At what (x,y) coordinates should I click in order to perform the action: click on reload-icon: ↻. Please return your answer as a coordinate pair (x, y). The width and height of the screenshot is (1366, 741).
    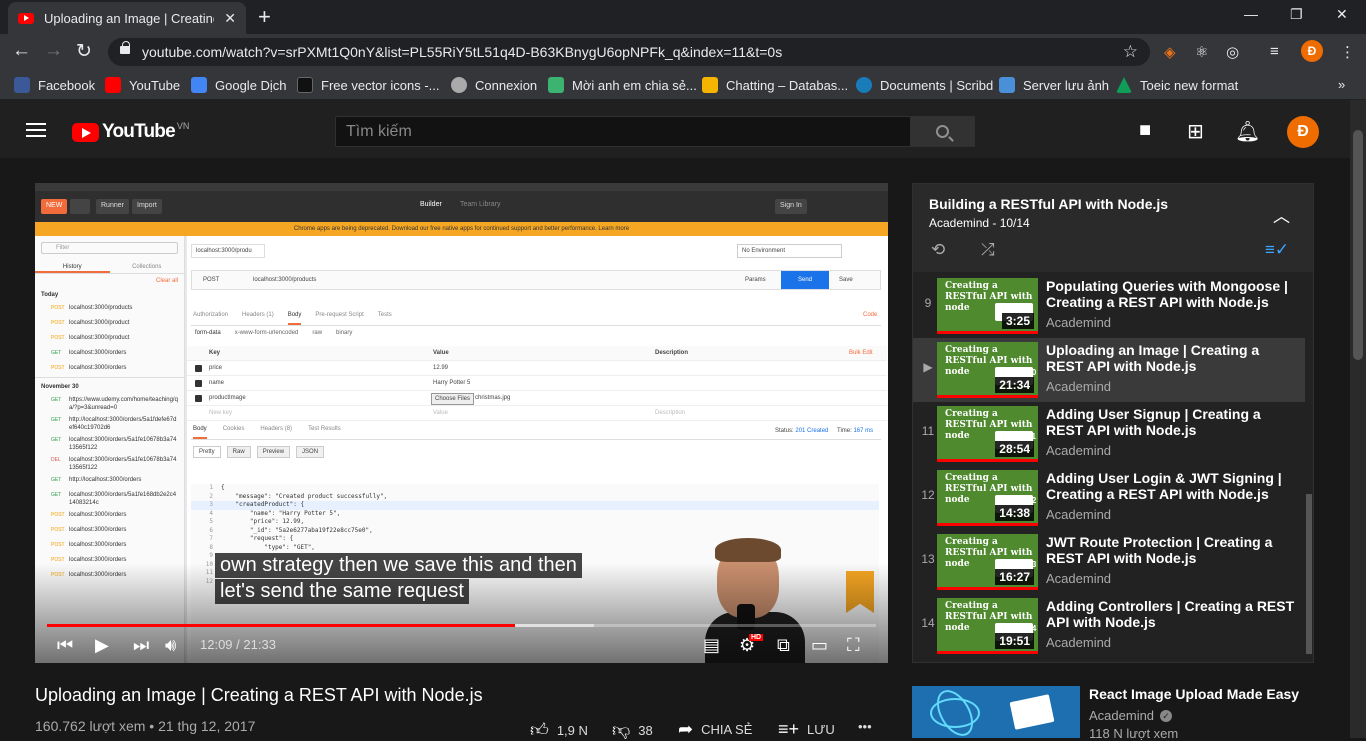
    Looking at the image, I should click on (84, 51).